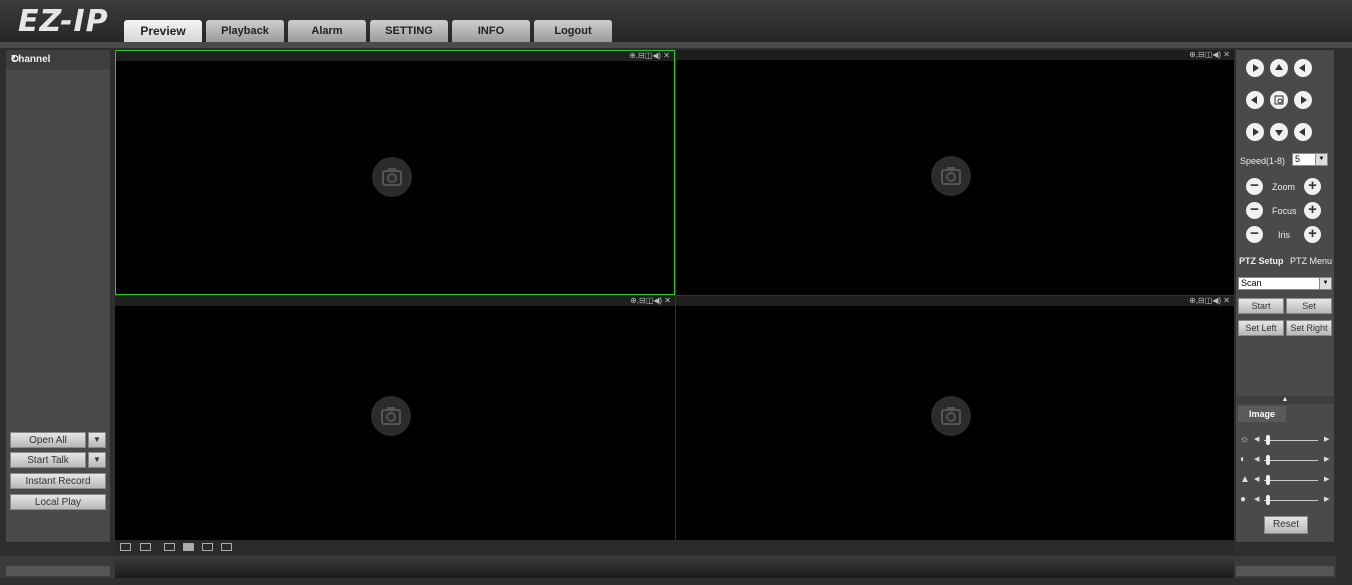  I want to click on tab-setting: SETTING, so click(409, 31).